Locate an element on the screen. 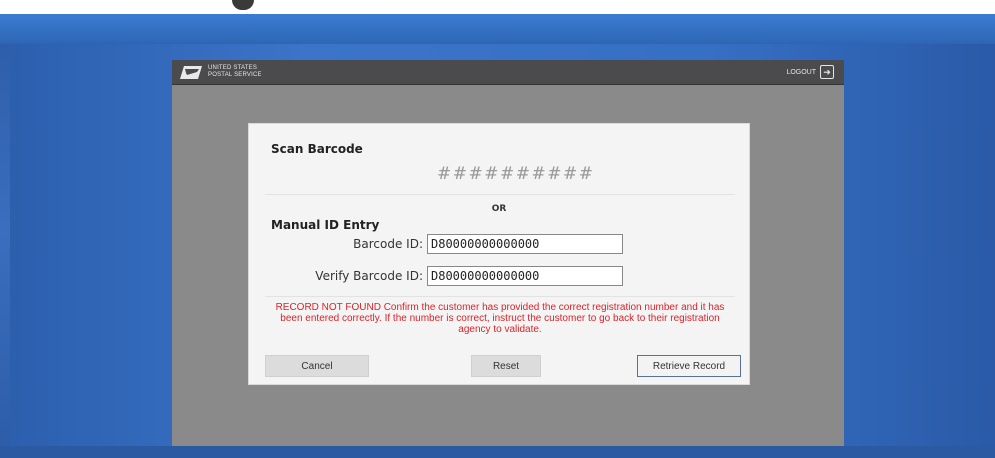  usps-logo: UNITED STATES POSTAL SERVICE is located at coordinates (221, 72).